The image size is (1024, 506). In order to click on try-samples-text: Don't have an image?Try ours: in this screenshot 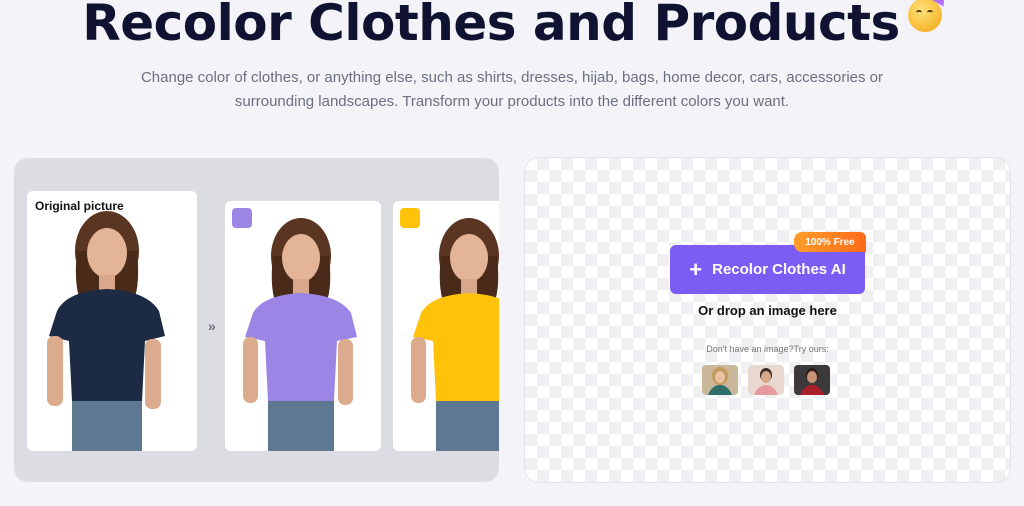, I will do `click(767, 349)`.